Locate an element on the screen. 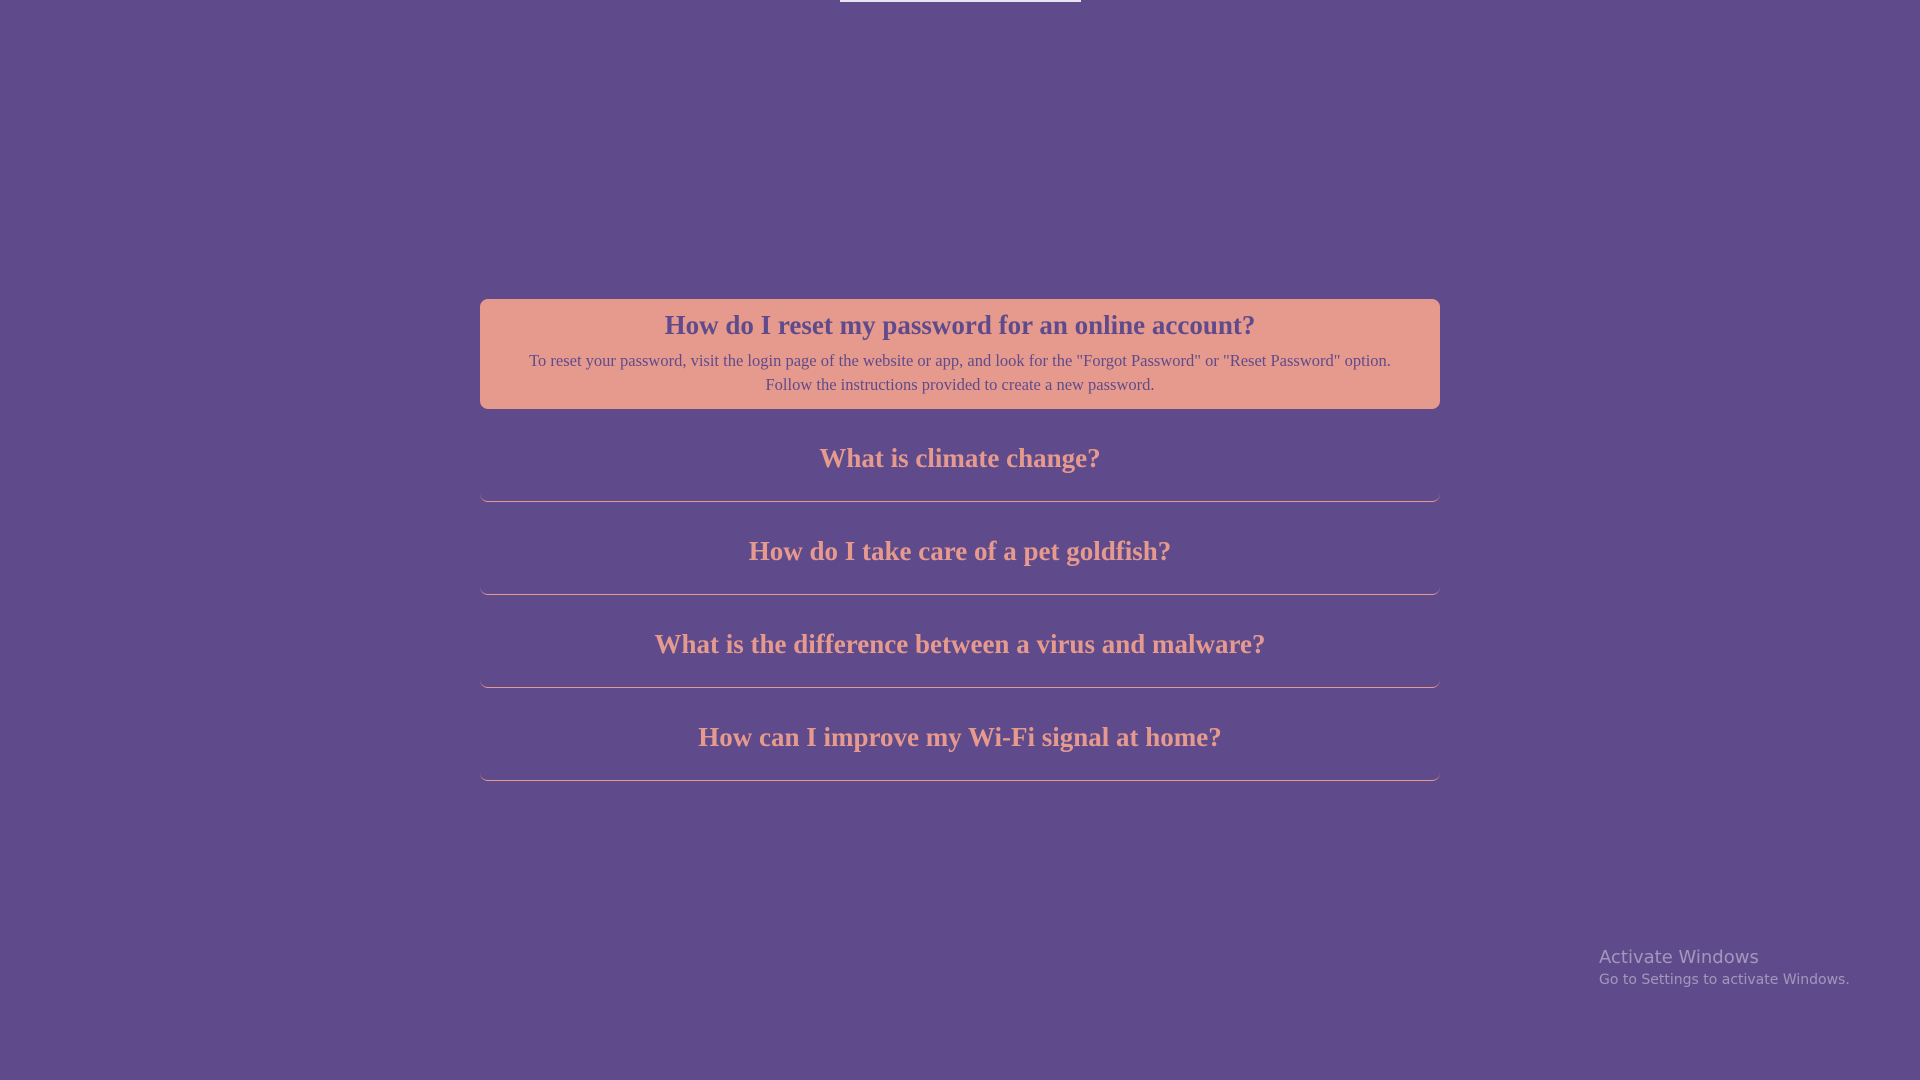  faq-item-climate-change: What is climate change? is located at coordinates (960, 458).